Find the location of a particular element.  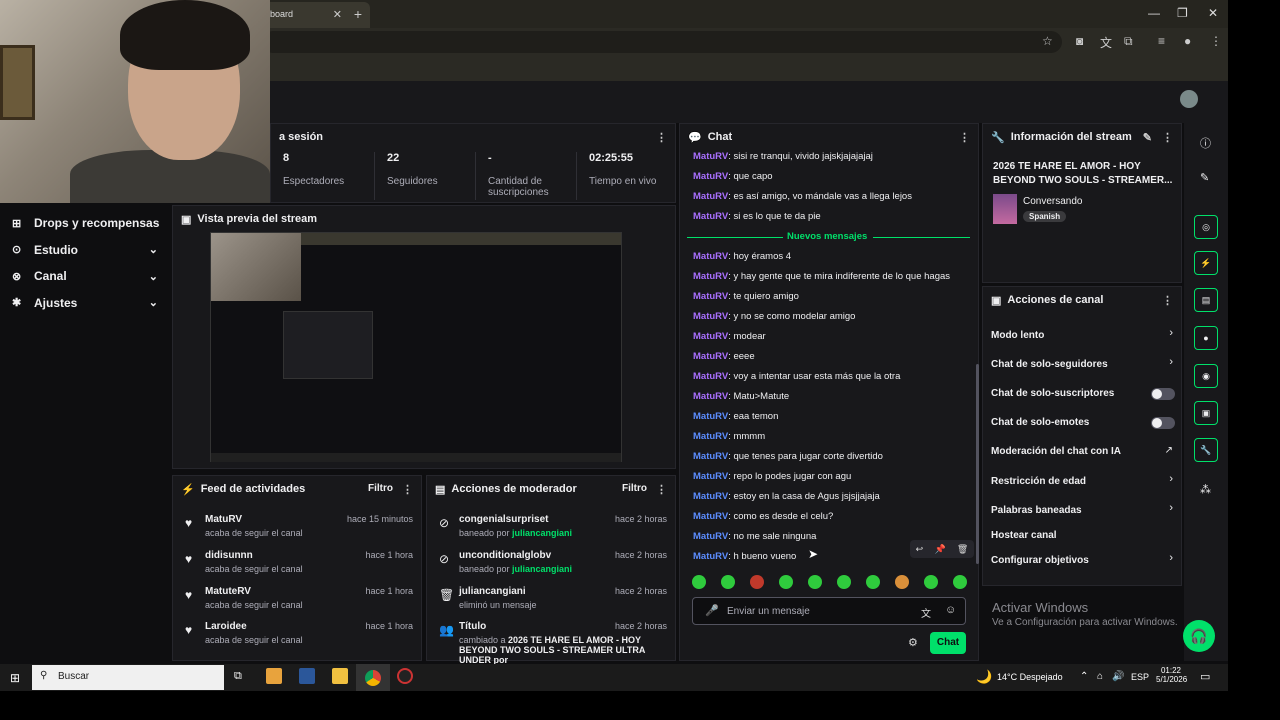

subs-only-toggle is located at coordinates (1163, 394).